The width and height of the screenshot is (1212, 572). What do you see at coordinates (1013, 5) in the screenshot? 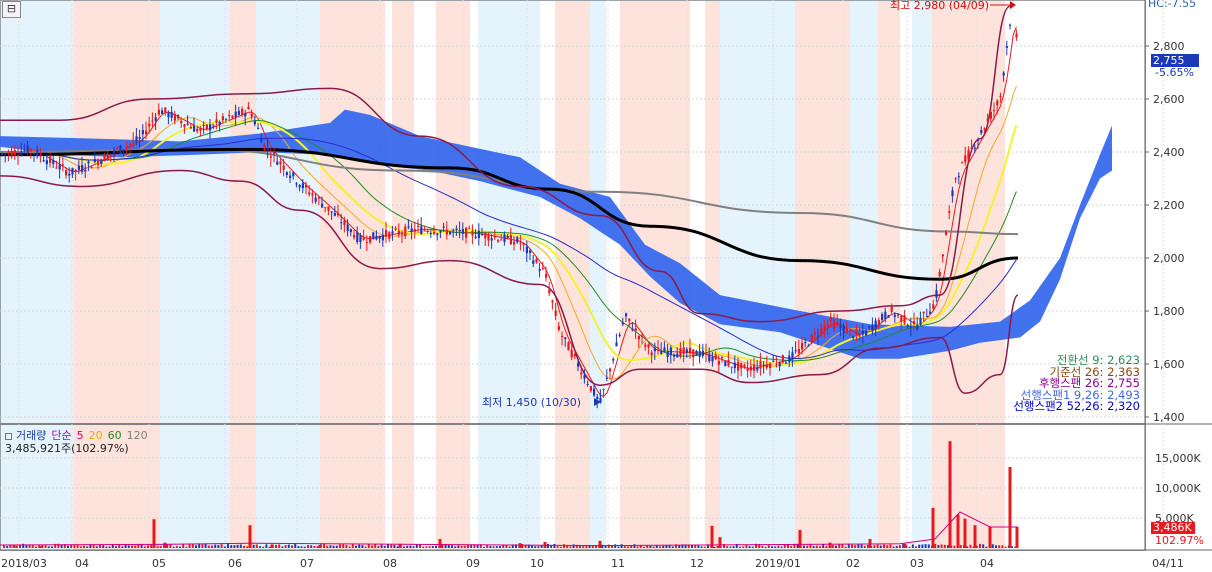
I see `high-arrowhead` at bounding box center [1013, 5].